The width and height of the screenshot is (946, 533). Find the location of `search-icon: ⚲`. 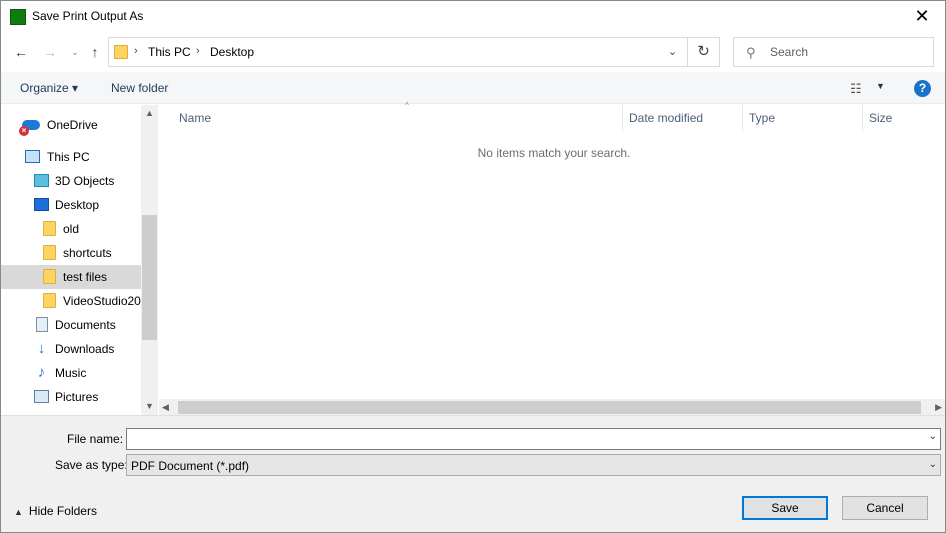

search-icon: ⚲ is located at coordinates (751, 52).